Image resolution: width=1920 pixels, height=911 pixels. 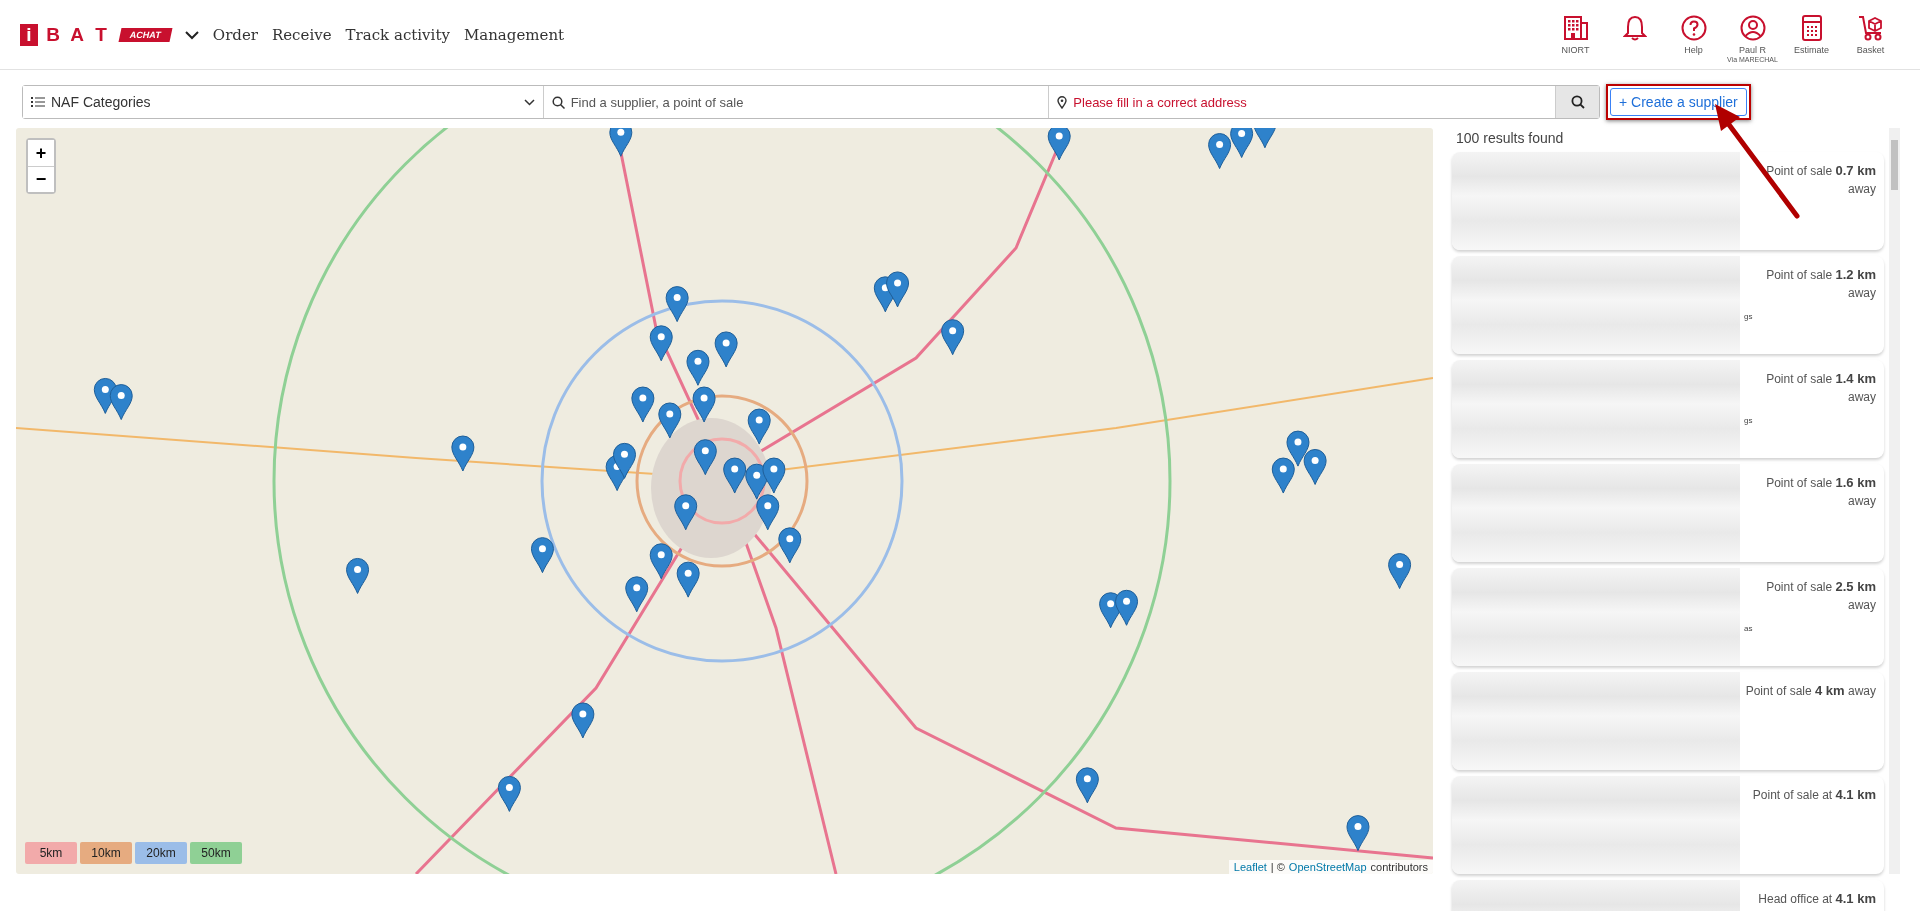 I want to click on help-button: Help, so click(x=1693, y=34).